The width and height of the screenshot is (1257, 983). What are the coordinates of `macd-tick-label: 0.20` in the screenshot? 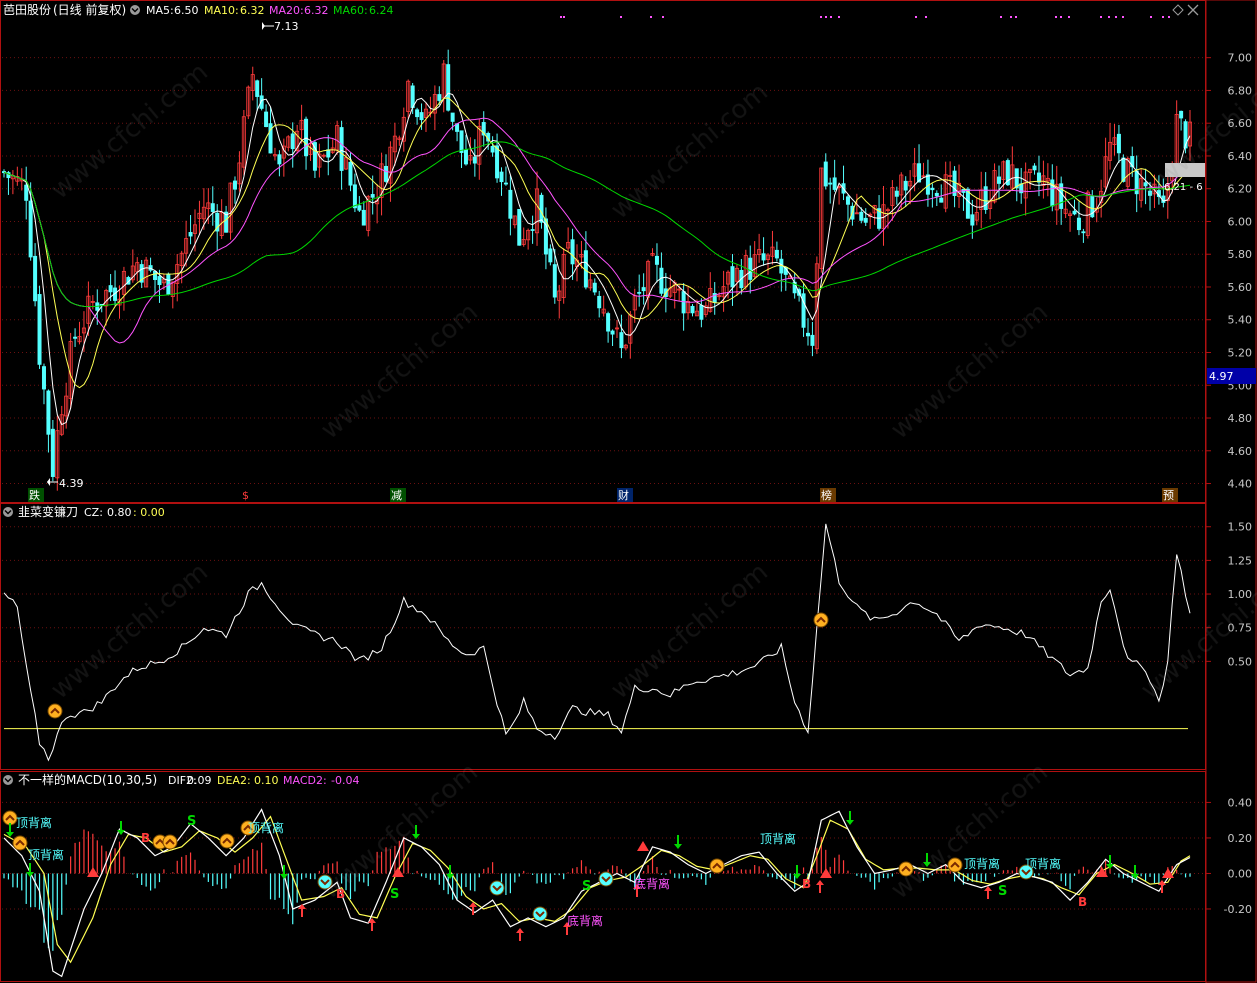 It's located at (1240, 838).